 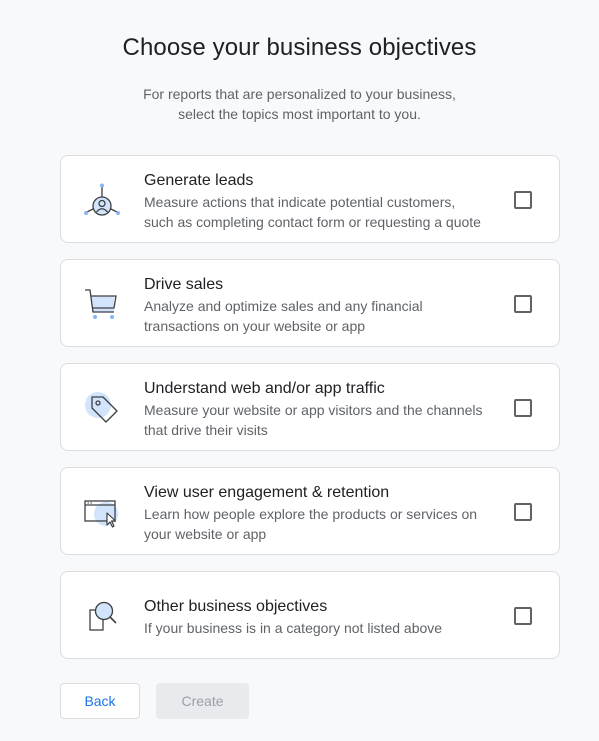 I want to click on back-button: Back, so click(x=100, y=701).